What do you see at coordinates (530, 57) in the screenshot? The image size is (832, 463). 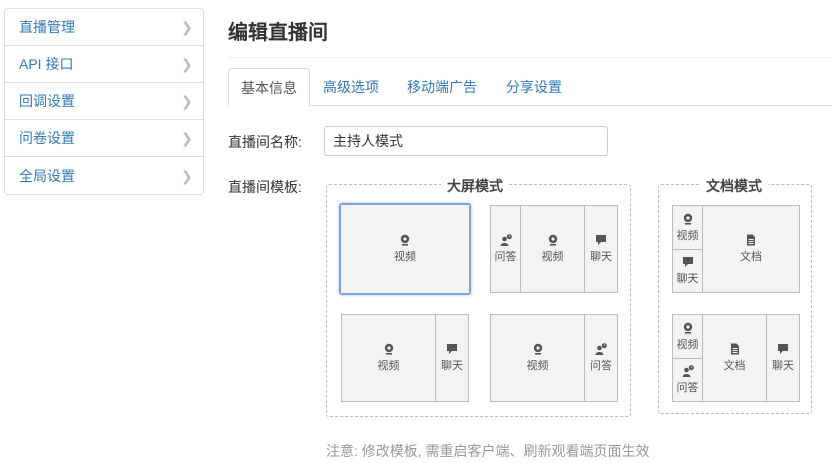 I see `divider` at bounding box center [530, 57].